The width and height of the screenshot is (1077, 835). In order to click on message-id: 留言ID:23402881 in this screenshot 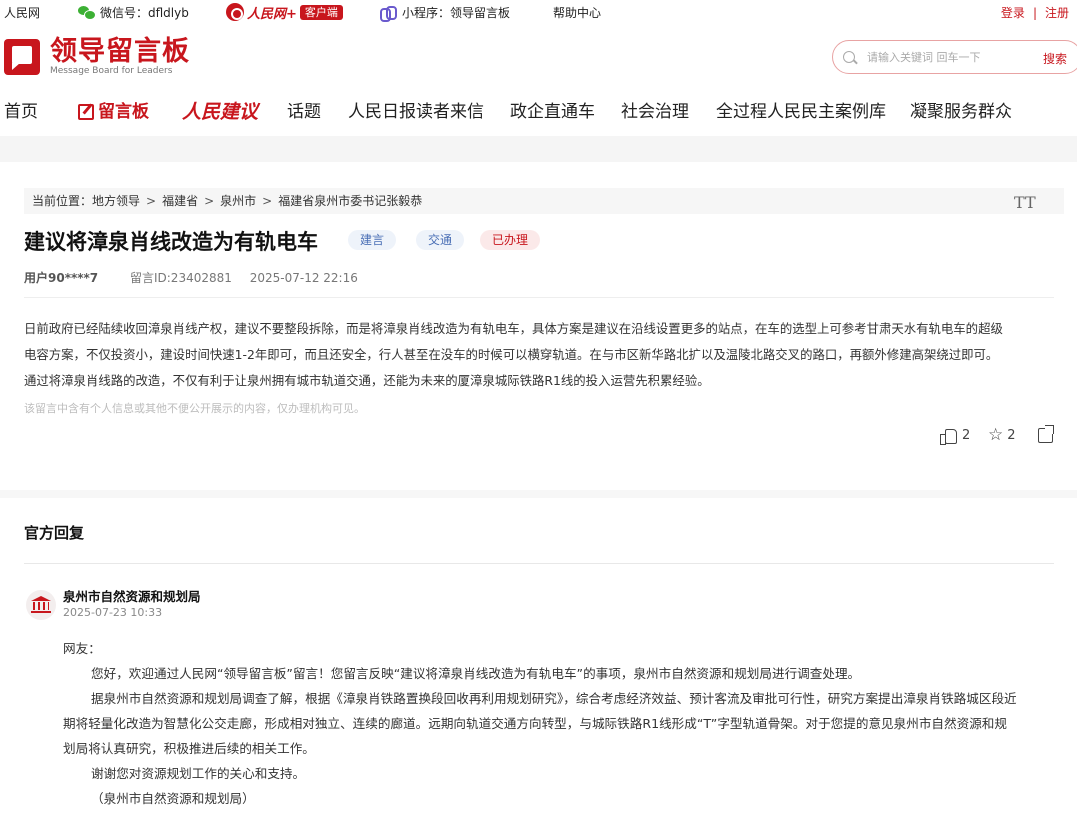, I will do `click(180, 278)`.